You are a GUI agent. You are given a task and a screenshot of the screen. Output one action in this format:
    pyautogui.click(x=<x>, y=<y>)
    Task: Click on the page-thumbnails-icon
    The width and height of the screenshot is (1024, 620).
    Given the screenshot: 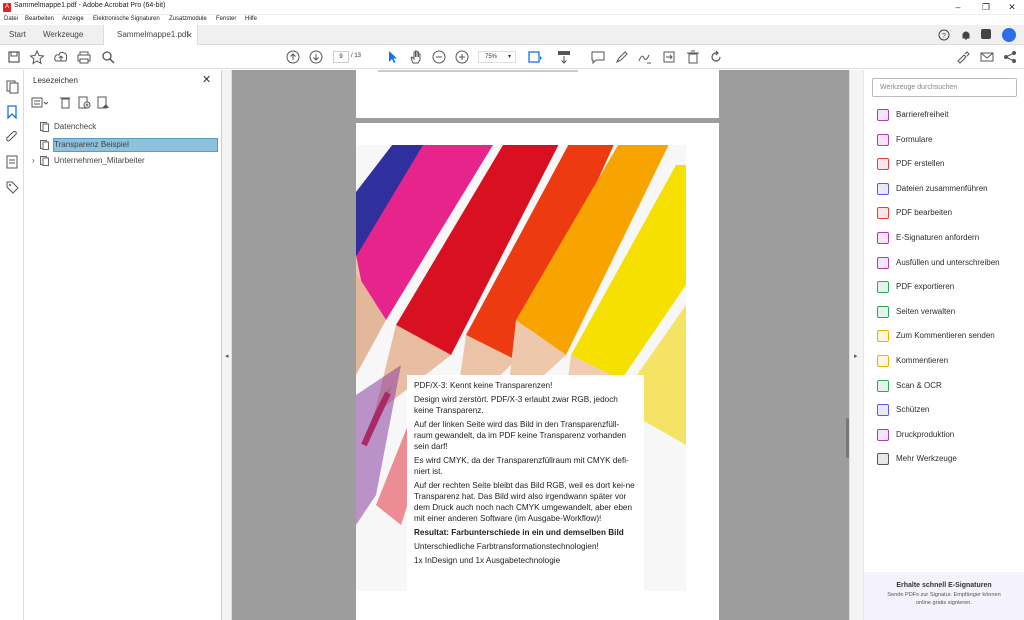 What is the action you would take?
    pyautogui.click(x=12, y=87)
    